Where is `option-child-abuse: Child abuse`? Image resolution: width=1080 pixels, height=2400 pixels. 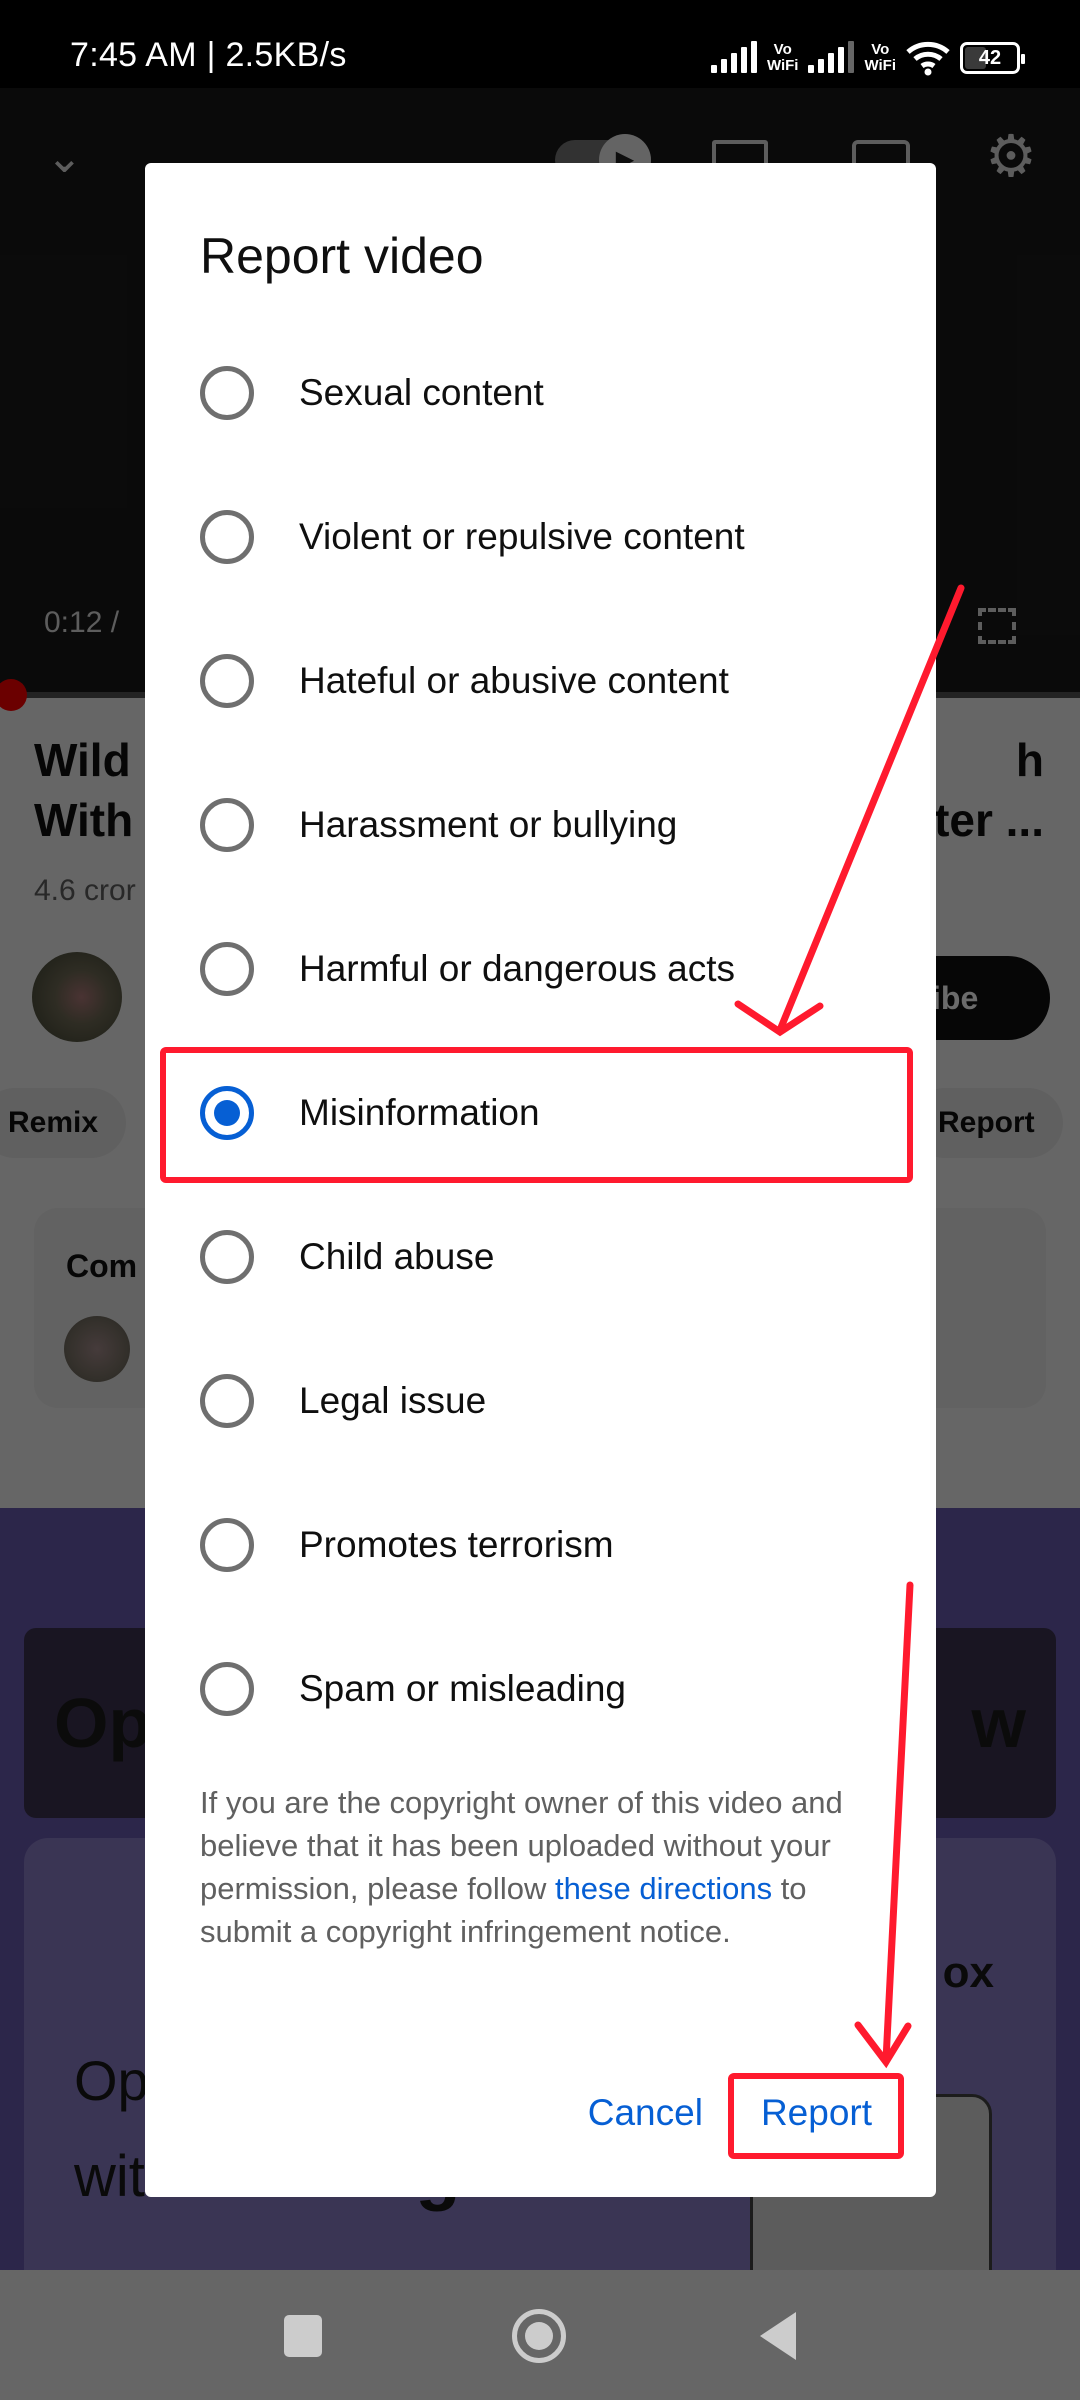
option-child-abuse: Child abuse is located at coordinates (540, 1257).